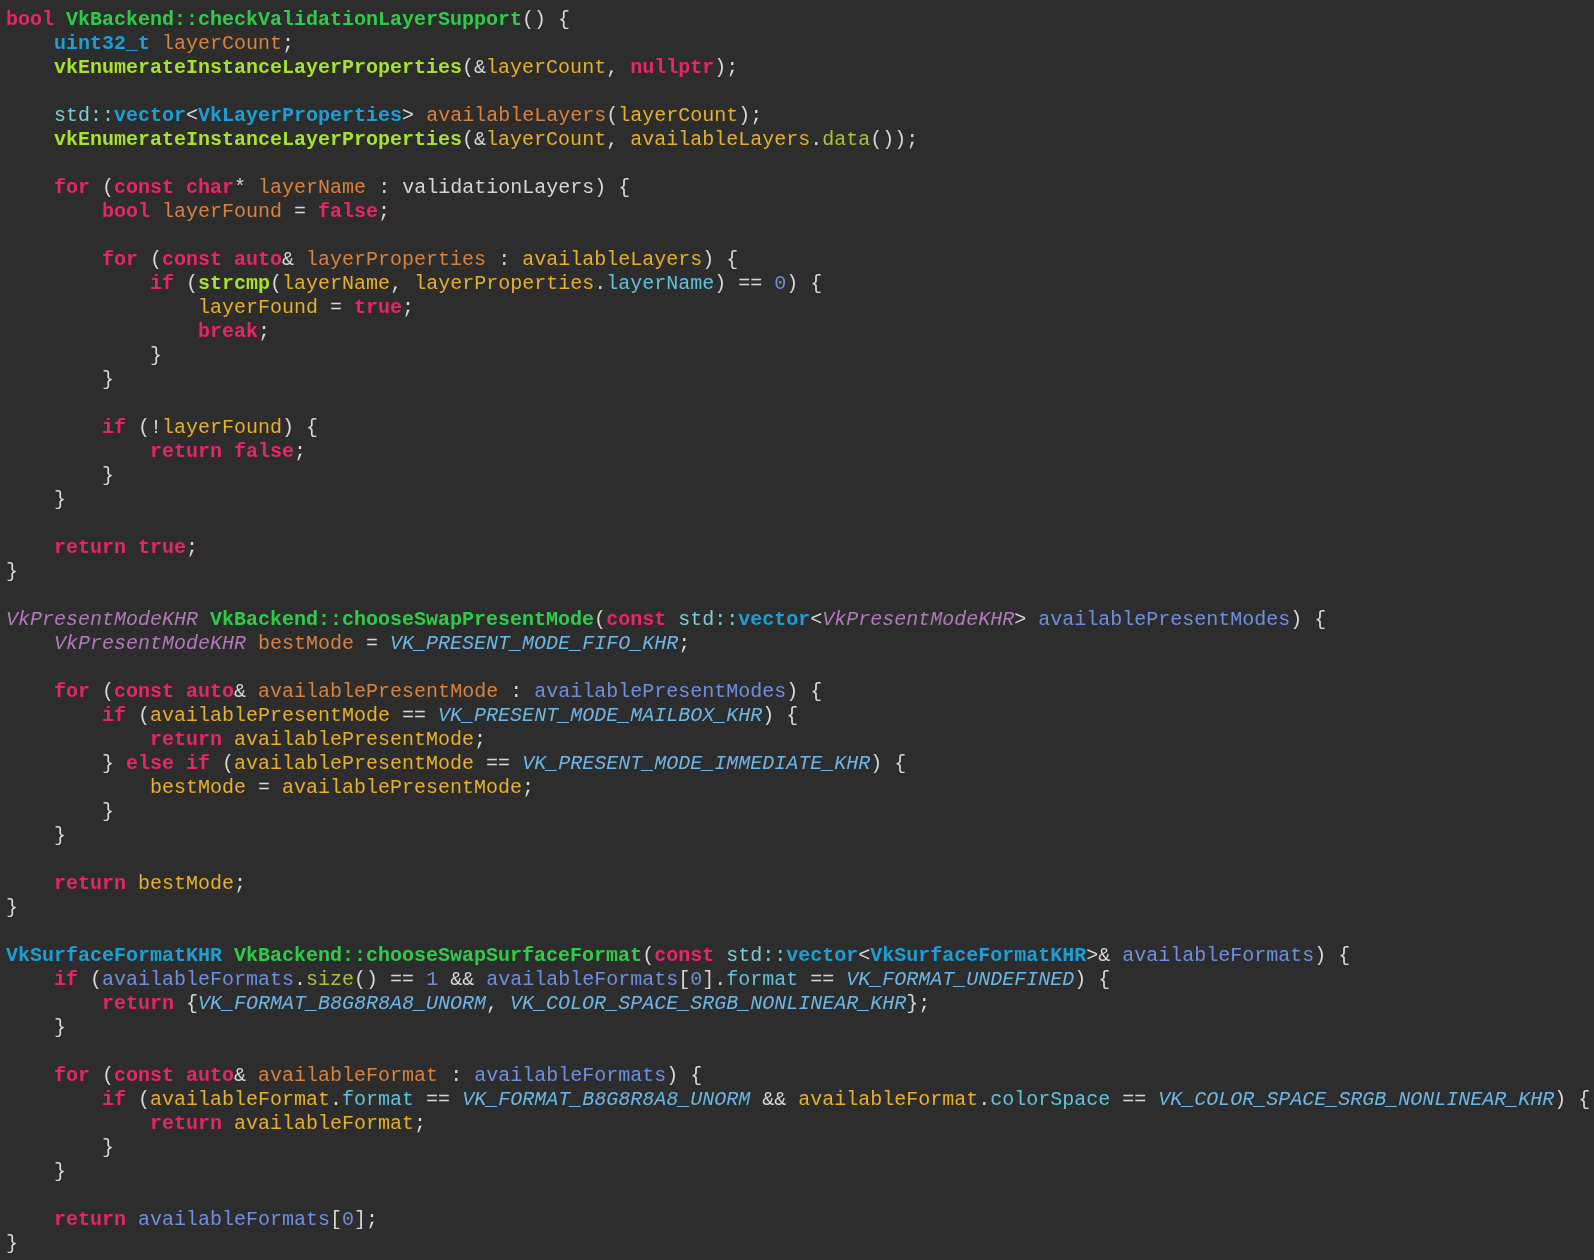 This screenshot has height=1260, width=1594. What do you see at coordinates (306, 308) in the screenshot?
I see `code-line: layerFound = true;` at bounding box center [306, 308].